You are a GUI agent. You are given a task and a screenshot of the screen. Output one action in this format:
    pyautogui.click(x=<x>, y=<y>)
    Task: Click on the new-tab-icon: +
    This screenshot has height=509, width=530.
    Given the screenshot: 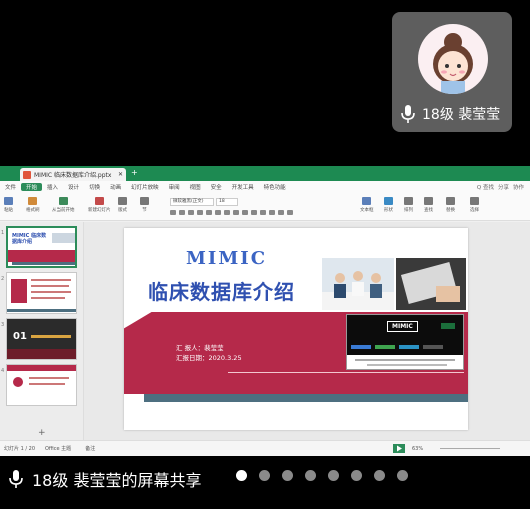 What is the action you would take?
    pyautogui.click(x=134, y=172)
    